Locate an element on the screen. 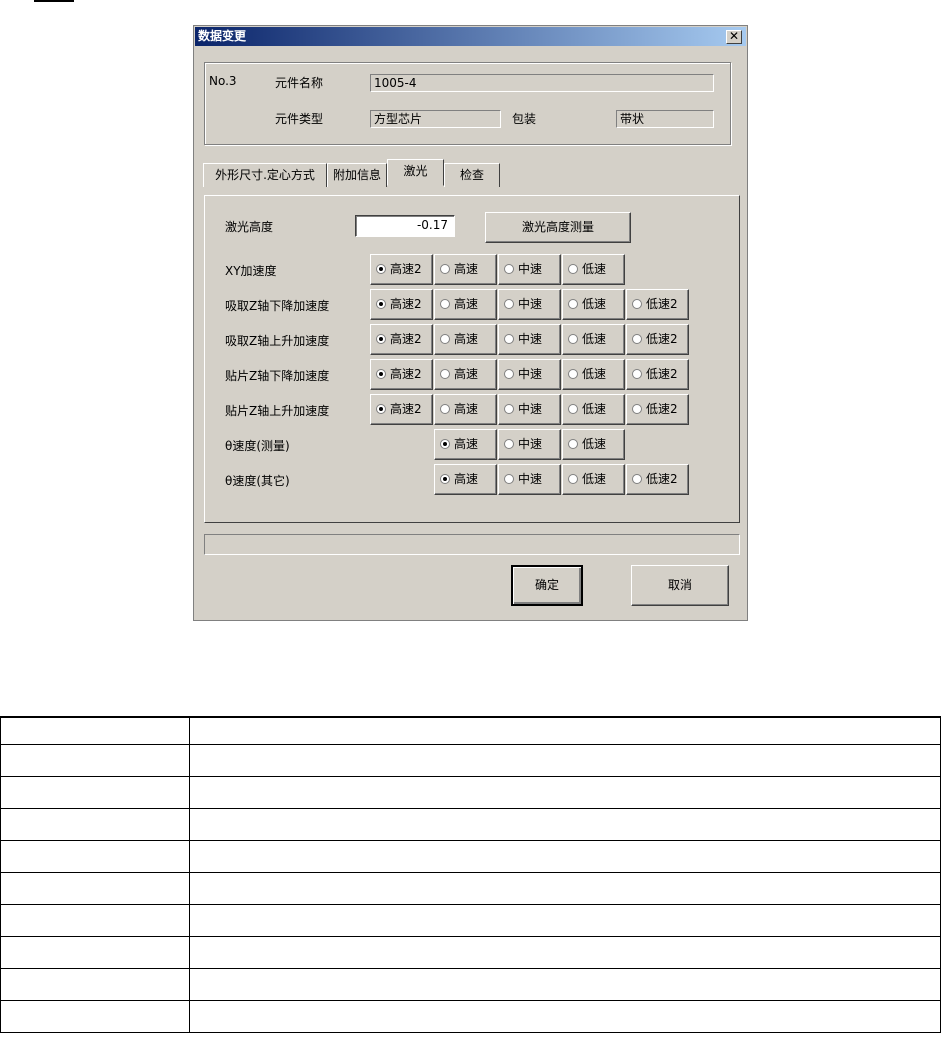  package-label: 包装 is located at coordinates (524, 119).